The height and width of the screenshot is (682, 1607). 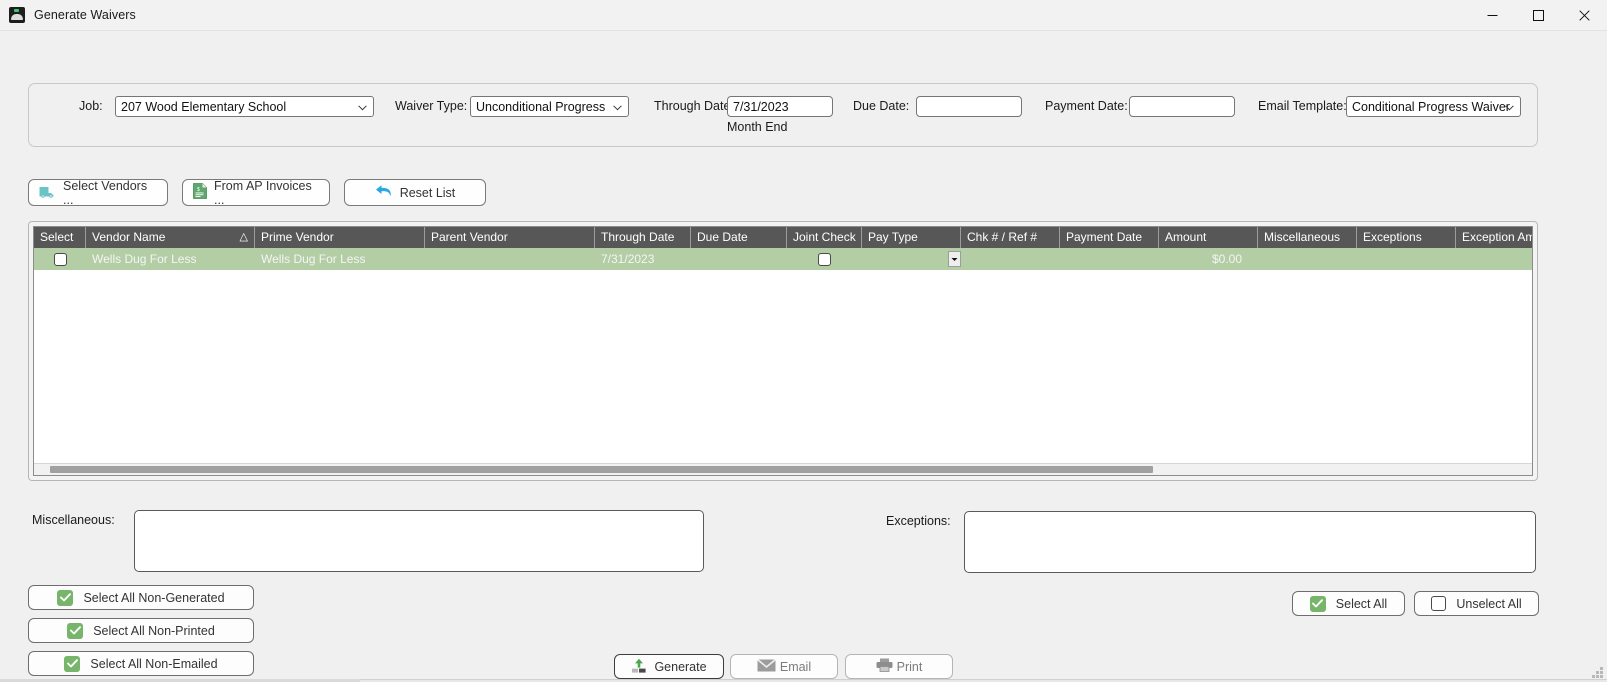 I want to click on table-cell-exception-amount, so click(x=1494, y=259).